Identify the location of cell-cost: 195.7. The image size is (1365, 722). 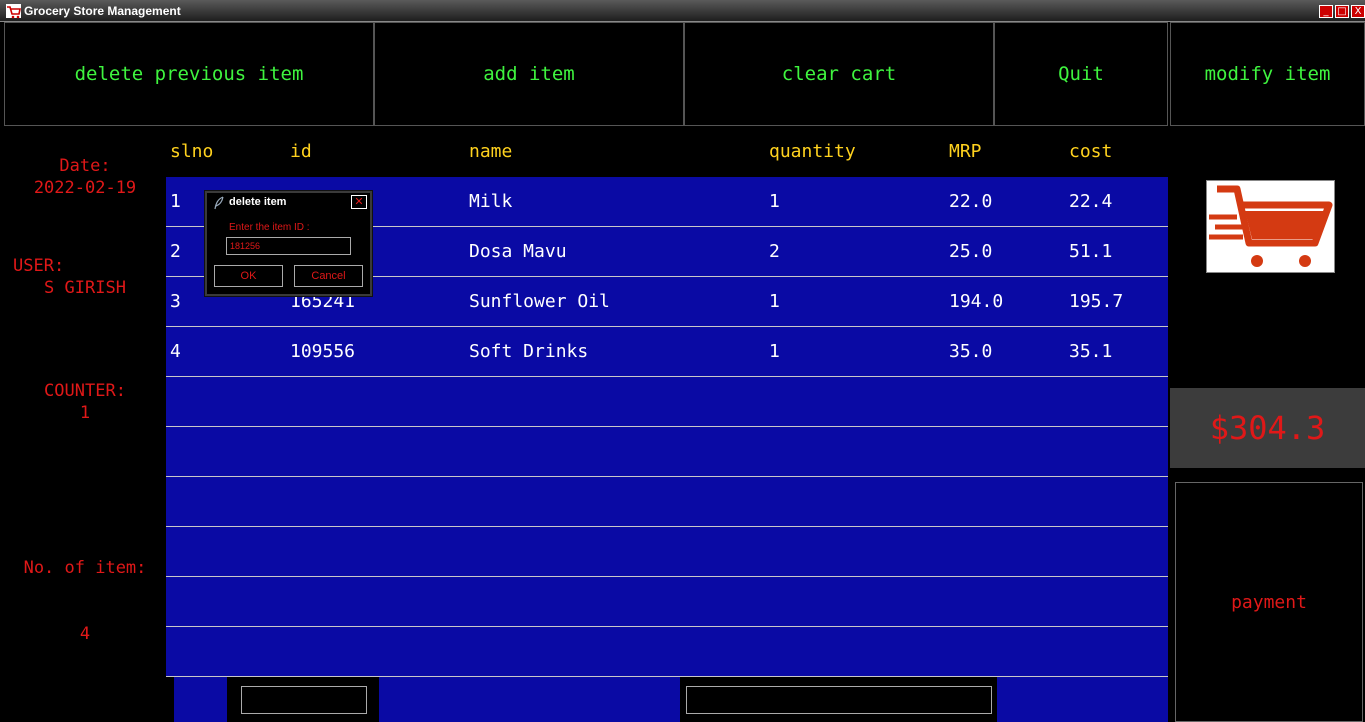
(1096, 301).